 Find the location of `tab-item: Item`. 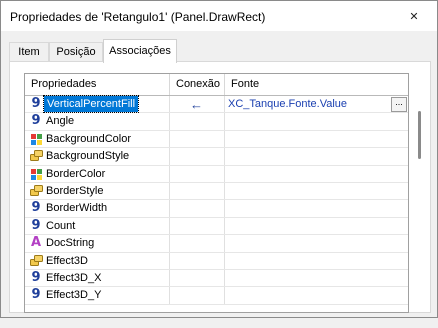

tab-item: Item is located at coordinates (29, 52).